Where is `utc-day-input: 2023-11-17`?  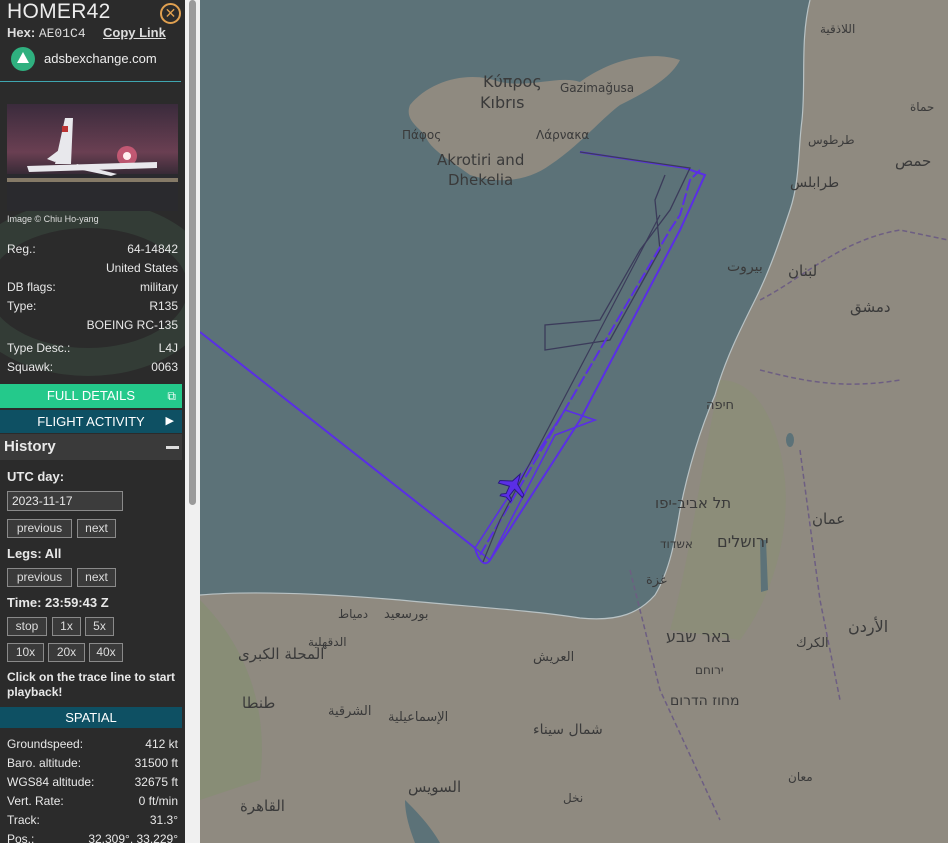
utc-day-input: 2023-11-17 is located at coordinates (65, 501).